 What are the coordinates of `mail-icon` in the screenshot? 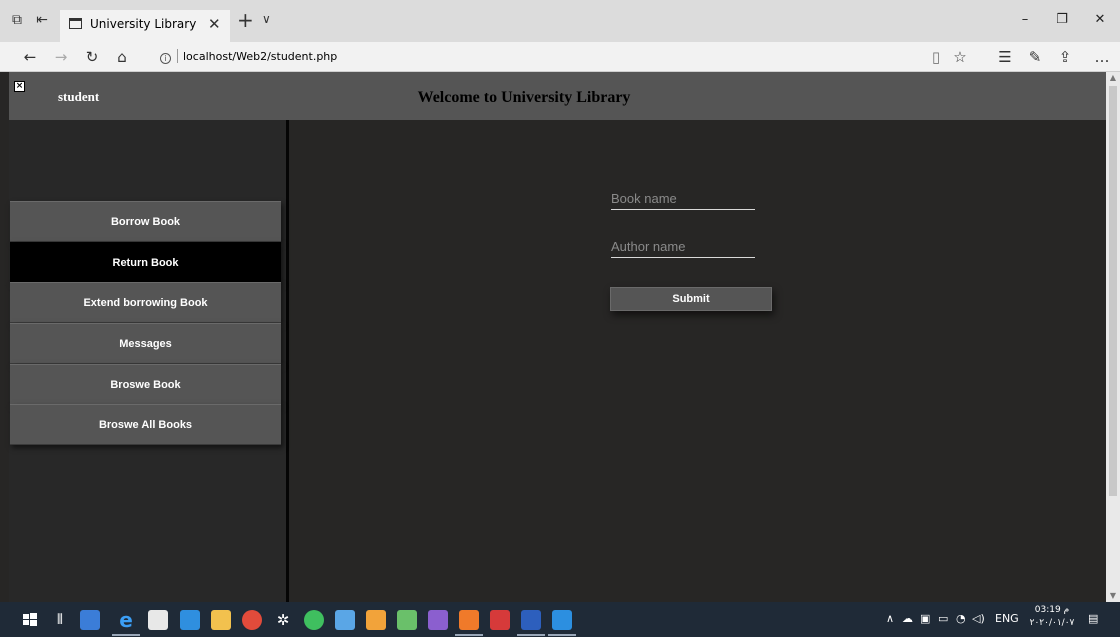 It's located at (190, 620).